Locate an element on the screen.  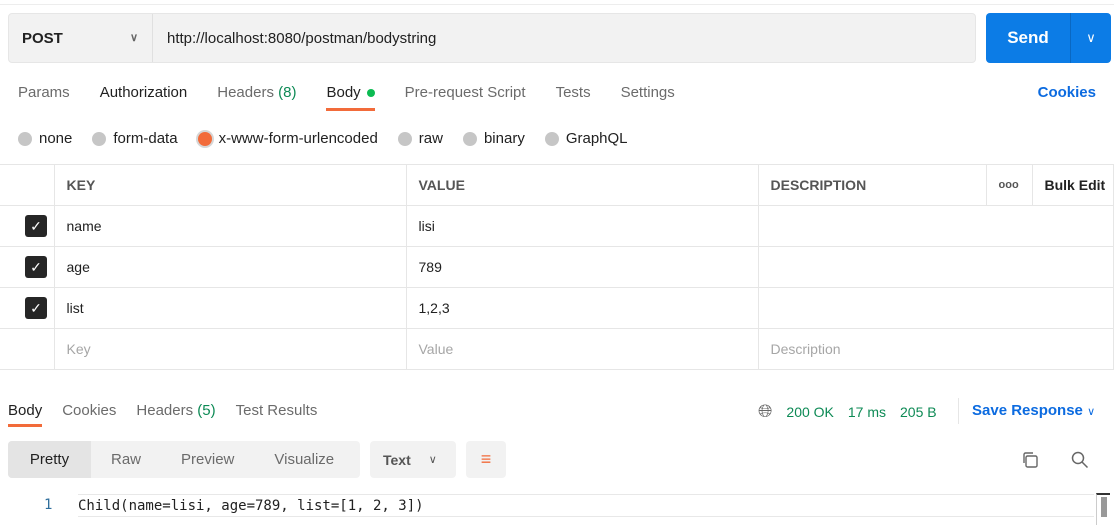
search-icon is located at coordinates (1080, 460).